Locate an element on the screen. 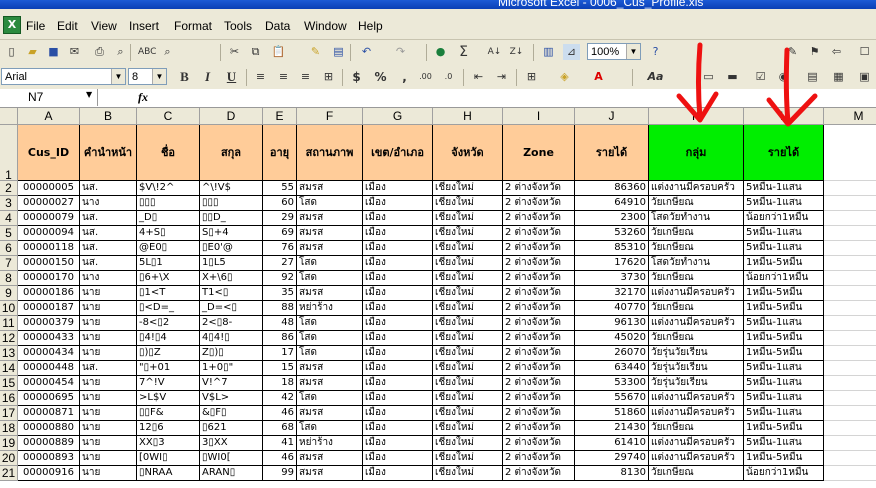  table-cell: 76 is located at coordinates (280, 248).